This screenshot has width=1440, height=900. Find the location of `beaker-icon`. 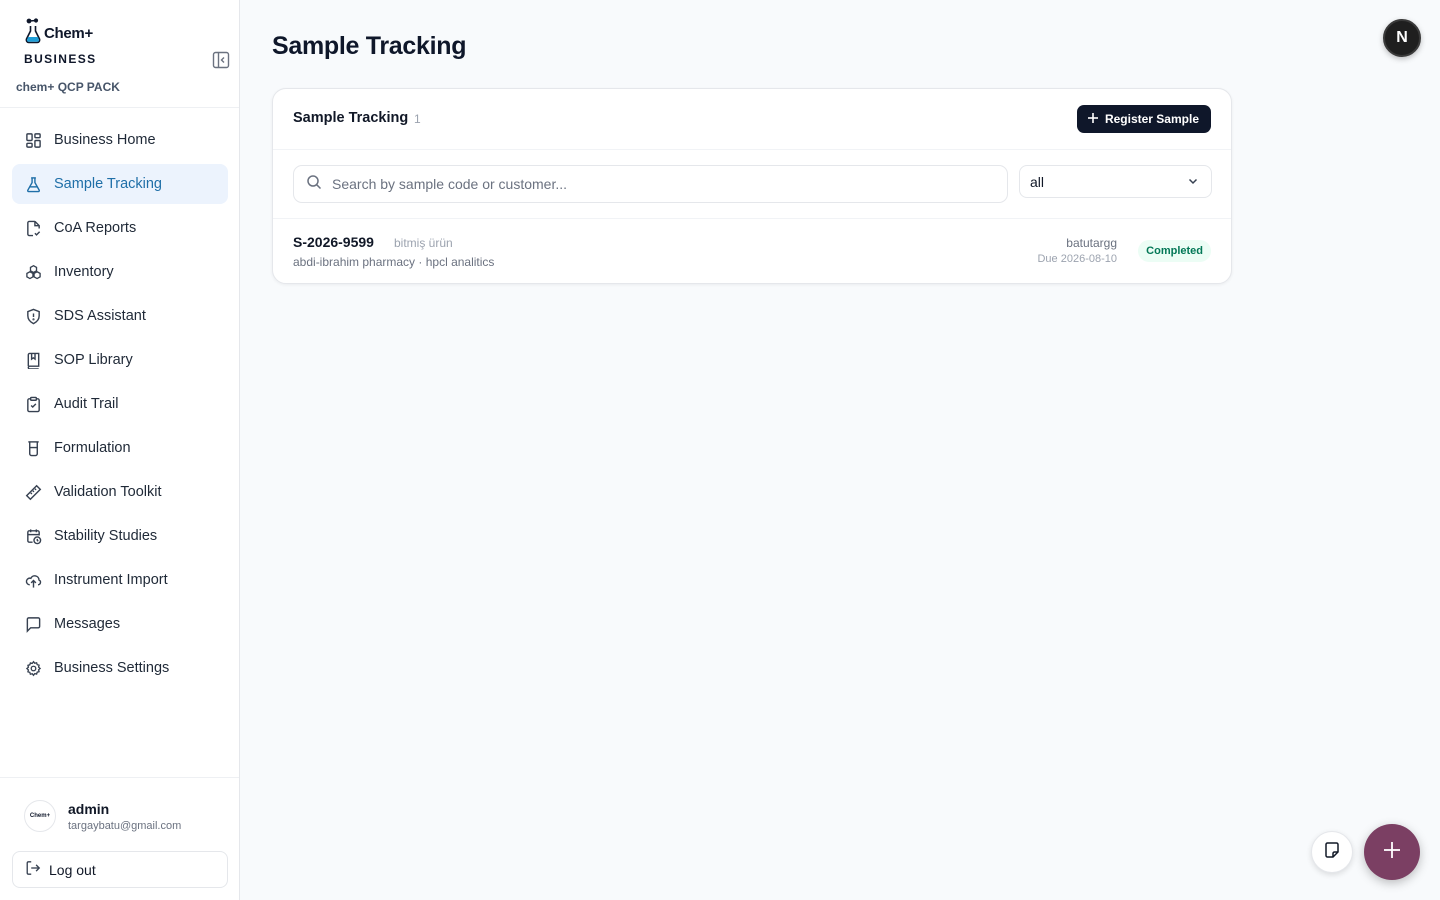

beaker-icon is located at coordinates (33, 448).